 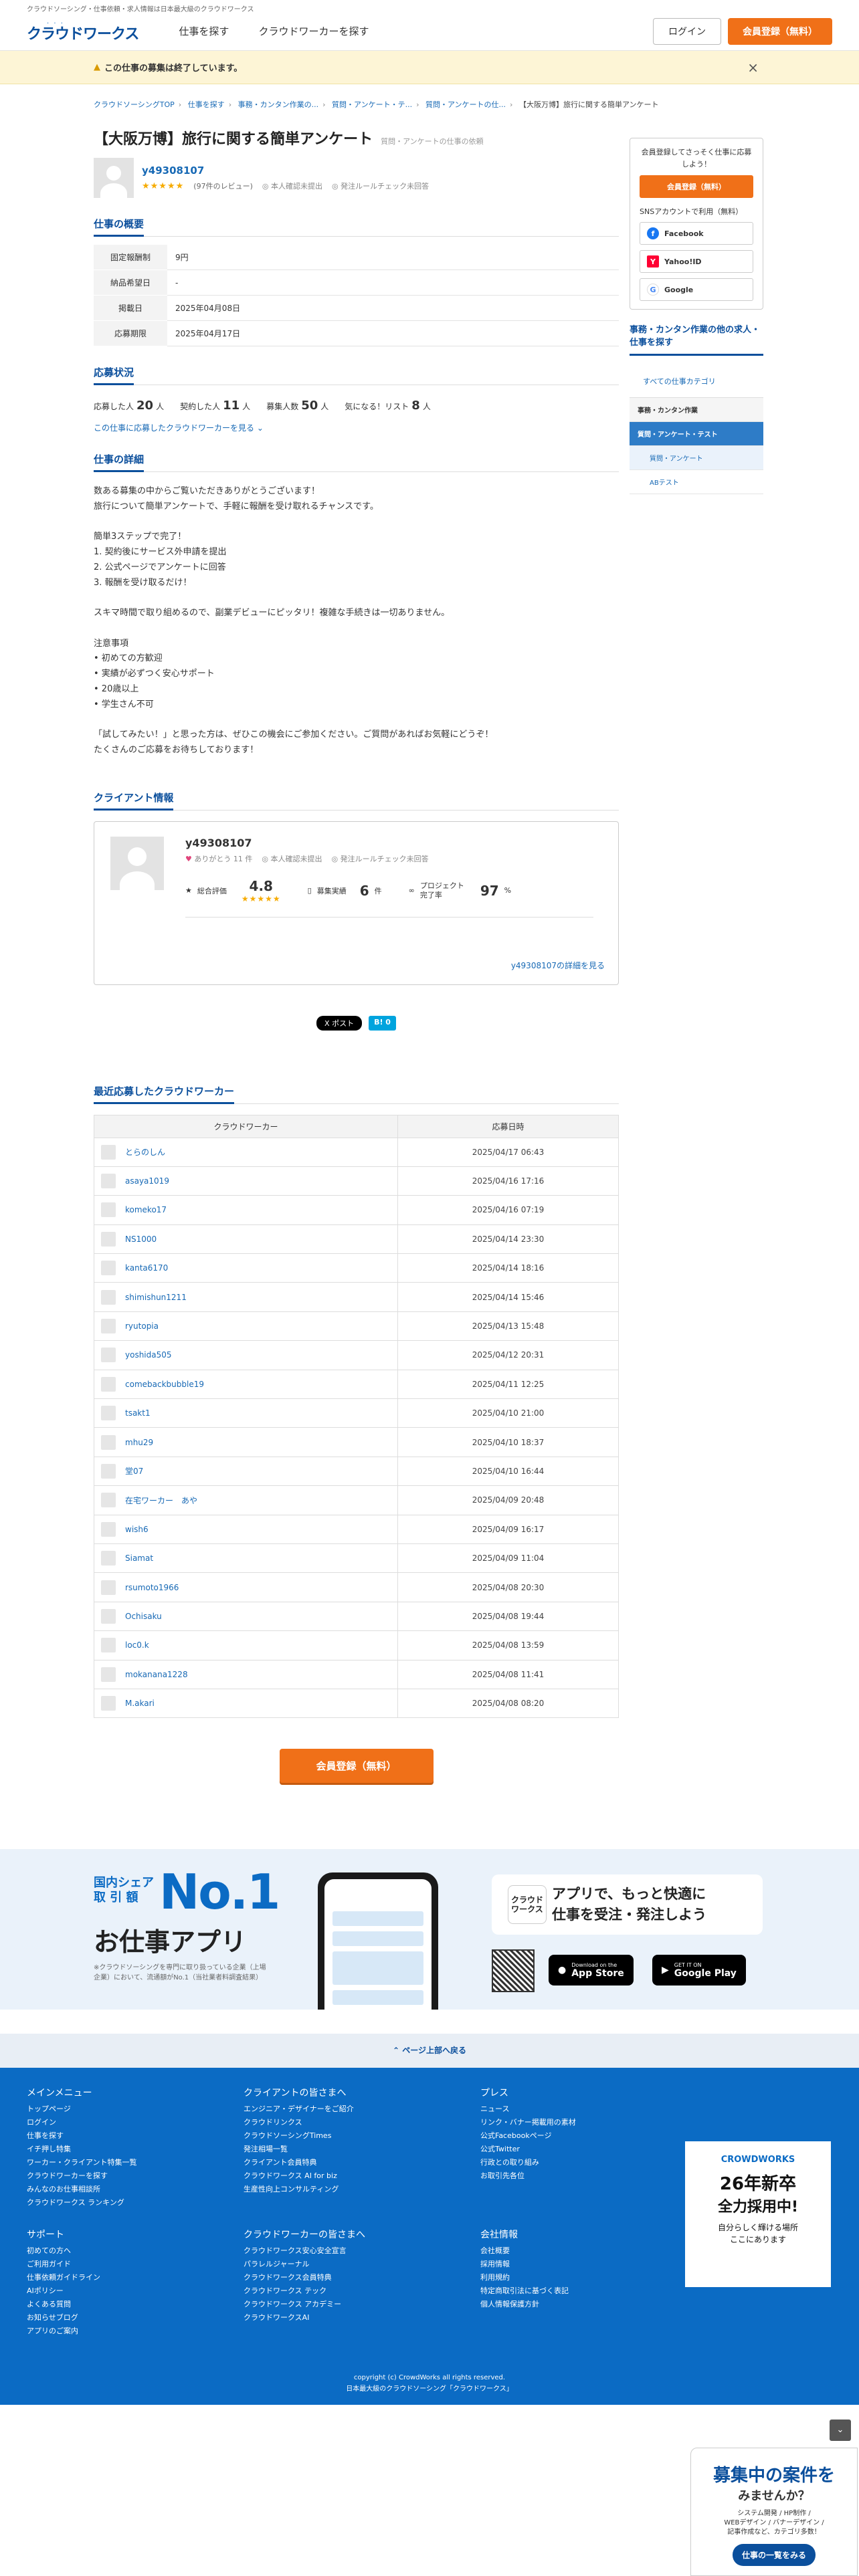 I want to click on hatena-bookmark-button: B! 0, so click(x=383, y=1023).